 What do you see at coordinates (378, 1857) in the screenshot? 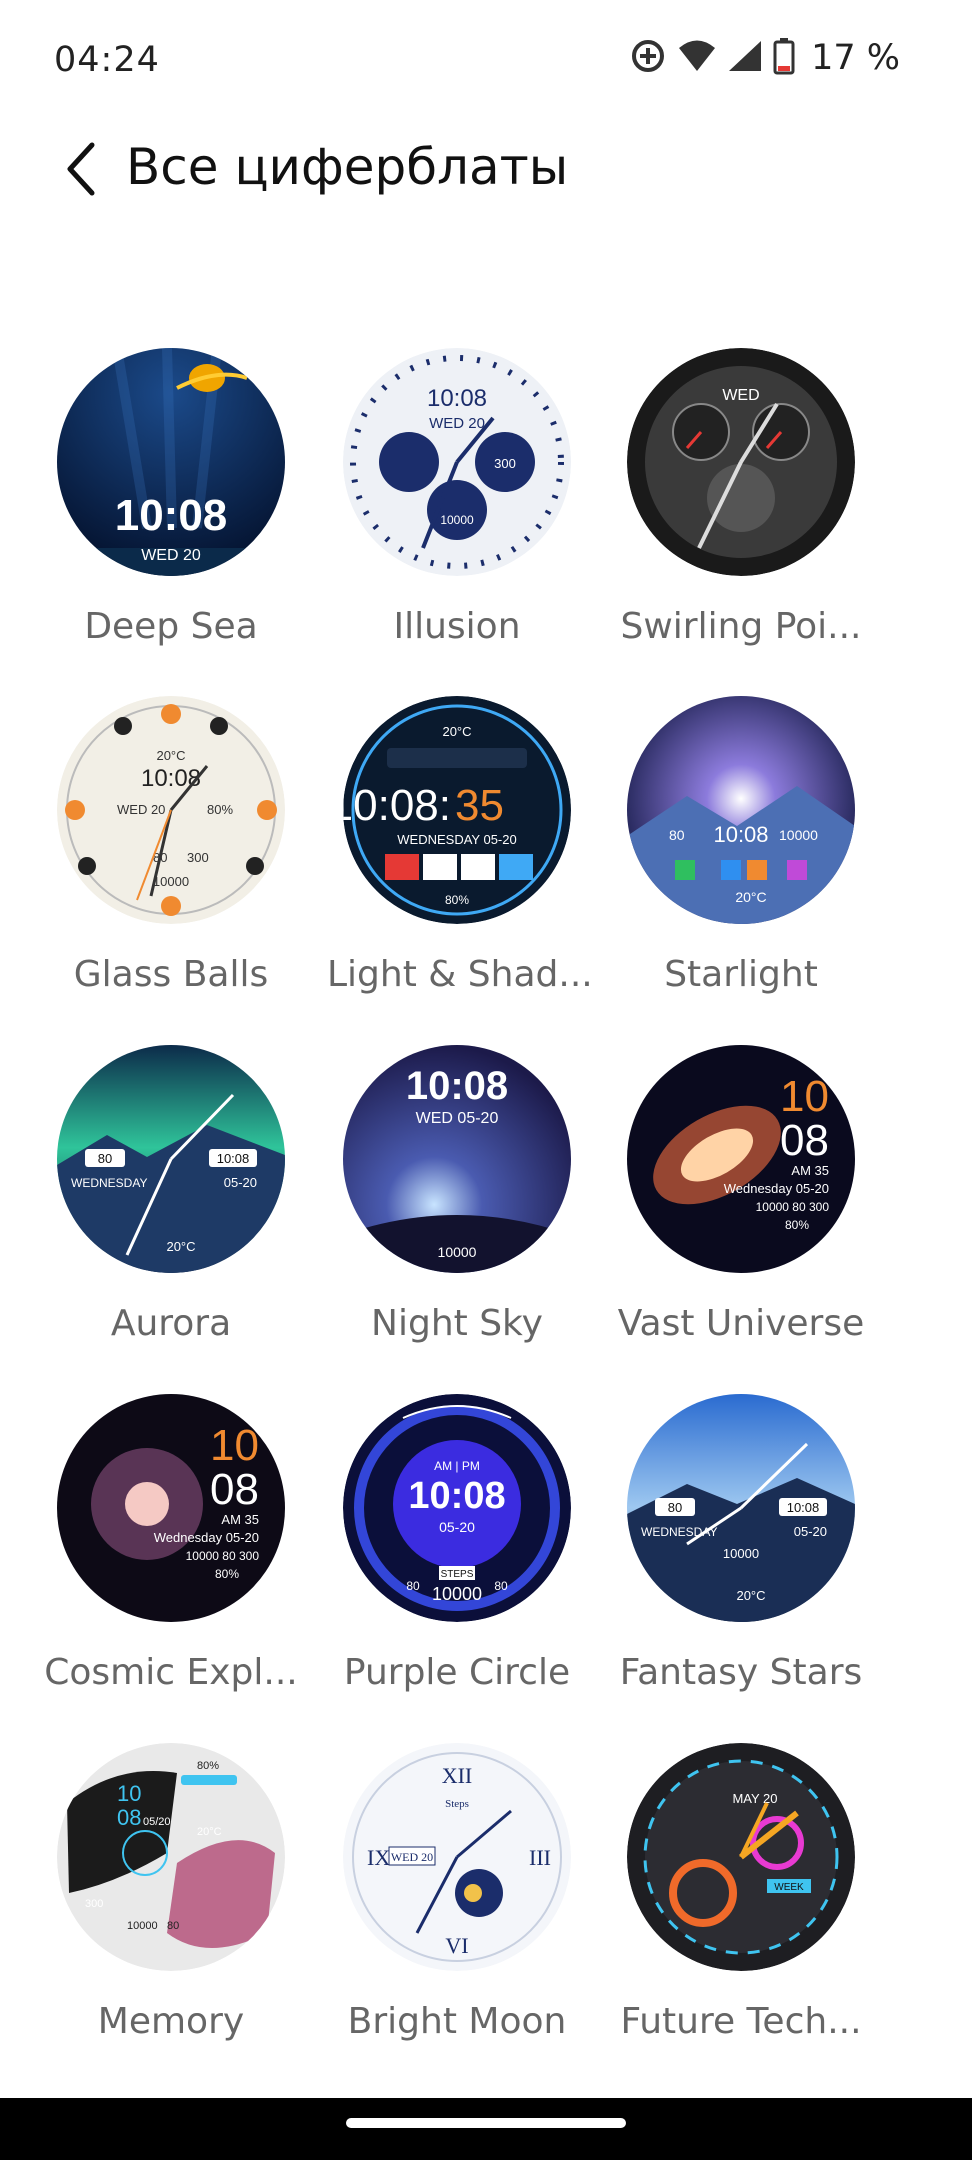
I see `svg-text: IX` at bounding box center [378, 1857].